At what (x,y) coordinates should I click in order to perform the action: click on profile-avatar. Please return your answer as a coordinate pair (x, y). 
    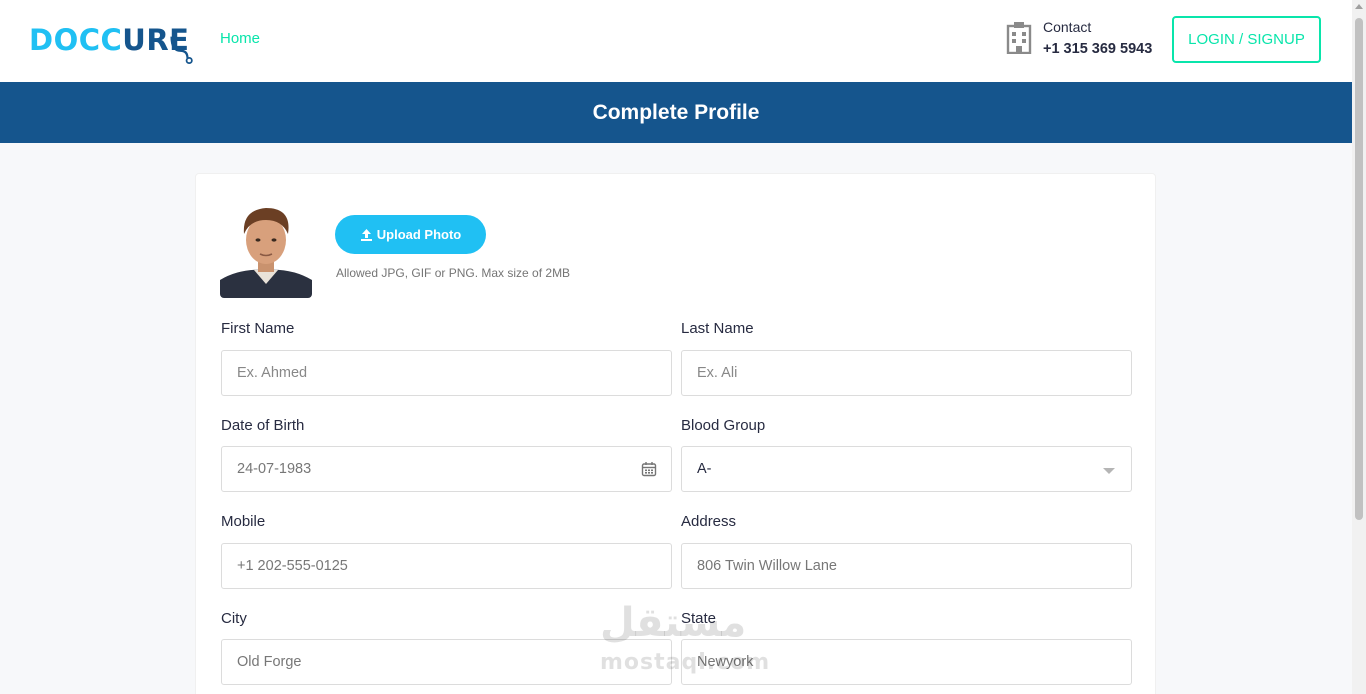
    Looking at the image, I should click on (266, 249).